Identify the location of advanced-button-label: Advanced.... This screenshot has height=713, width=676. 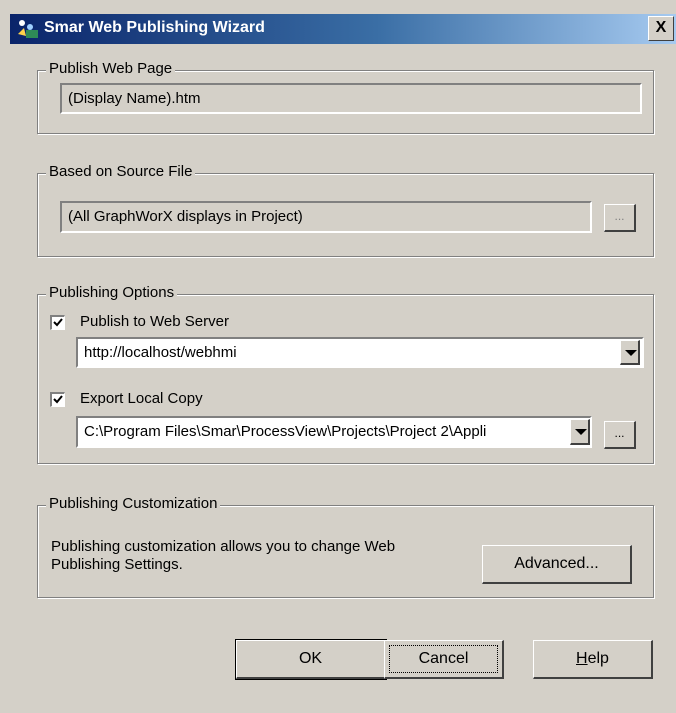
(556, 563).